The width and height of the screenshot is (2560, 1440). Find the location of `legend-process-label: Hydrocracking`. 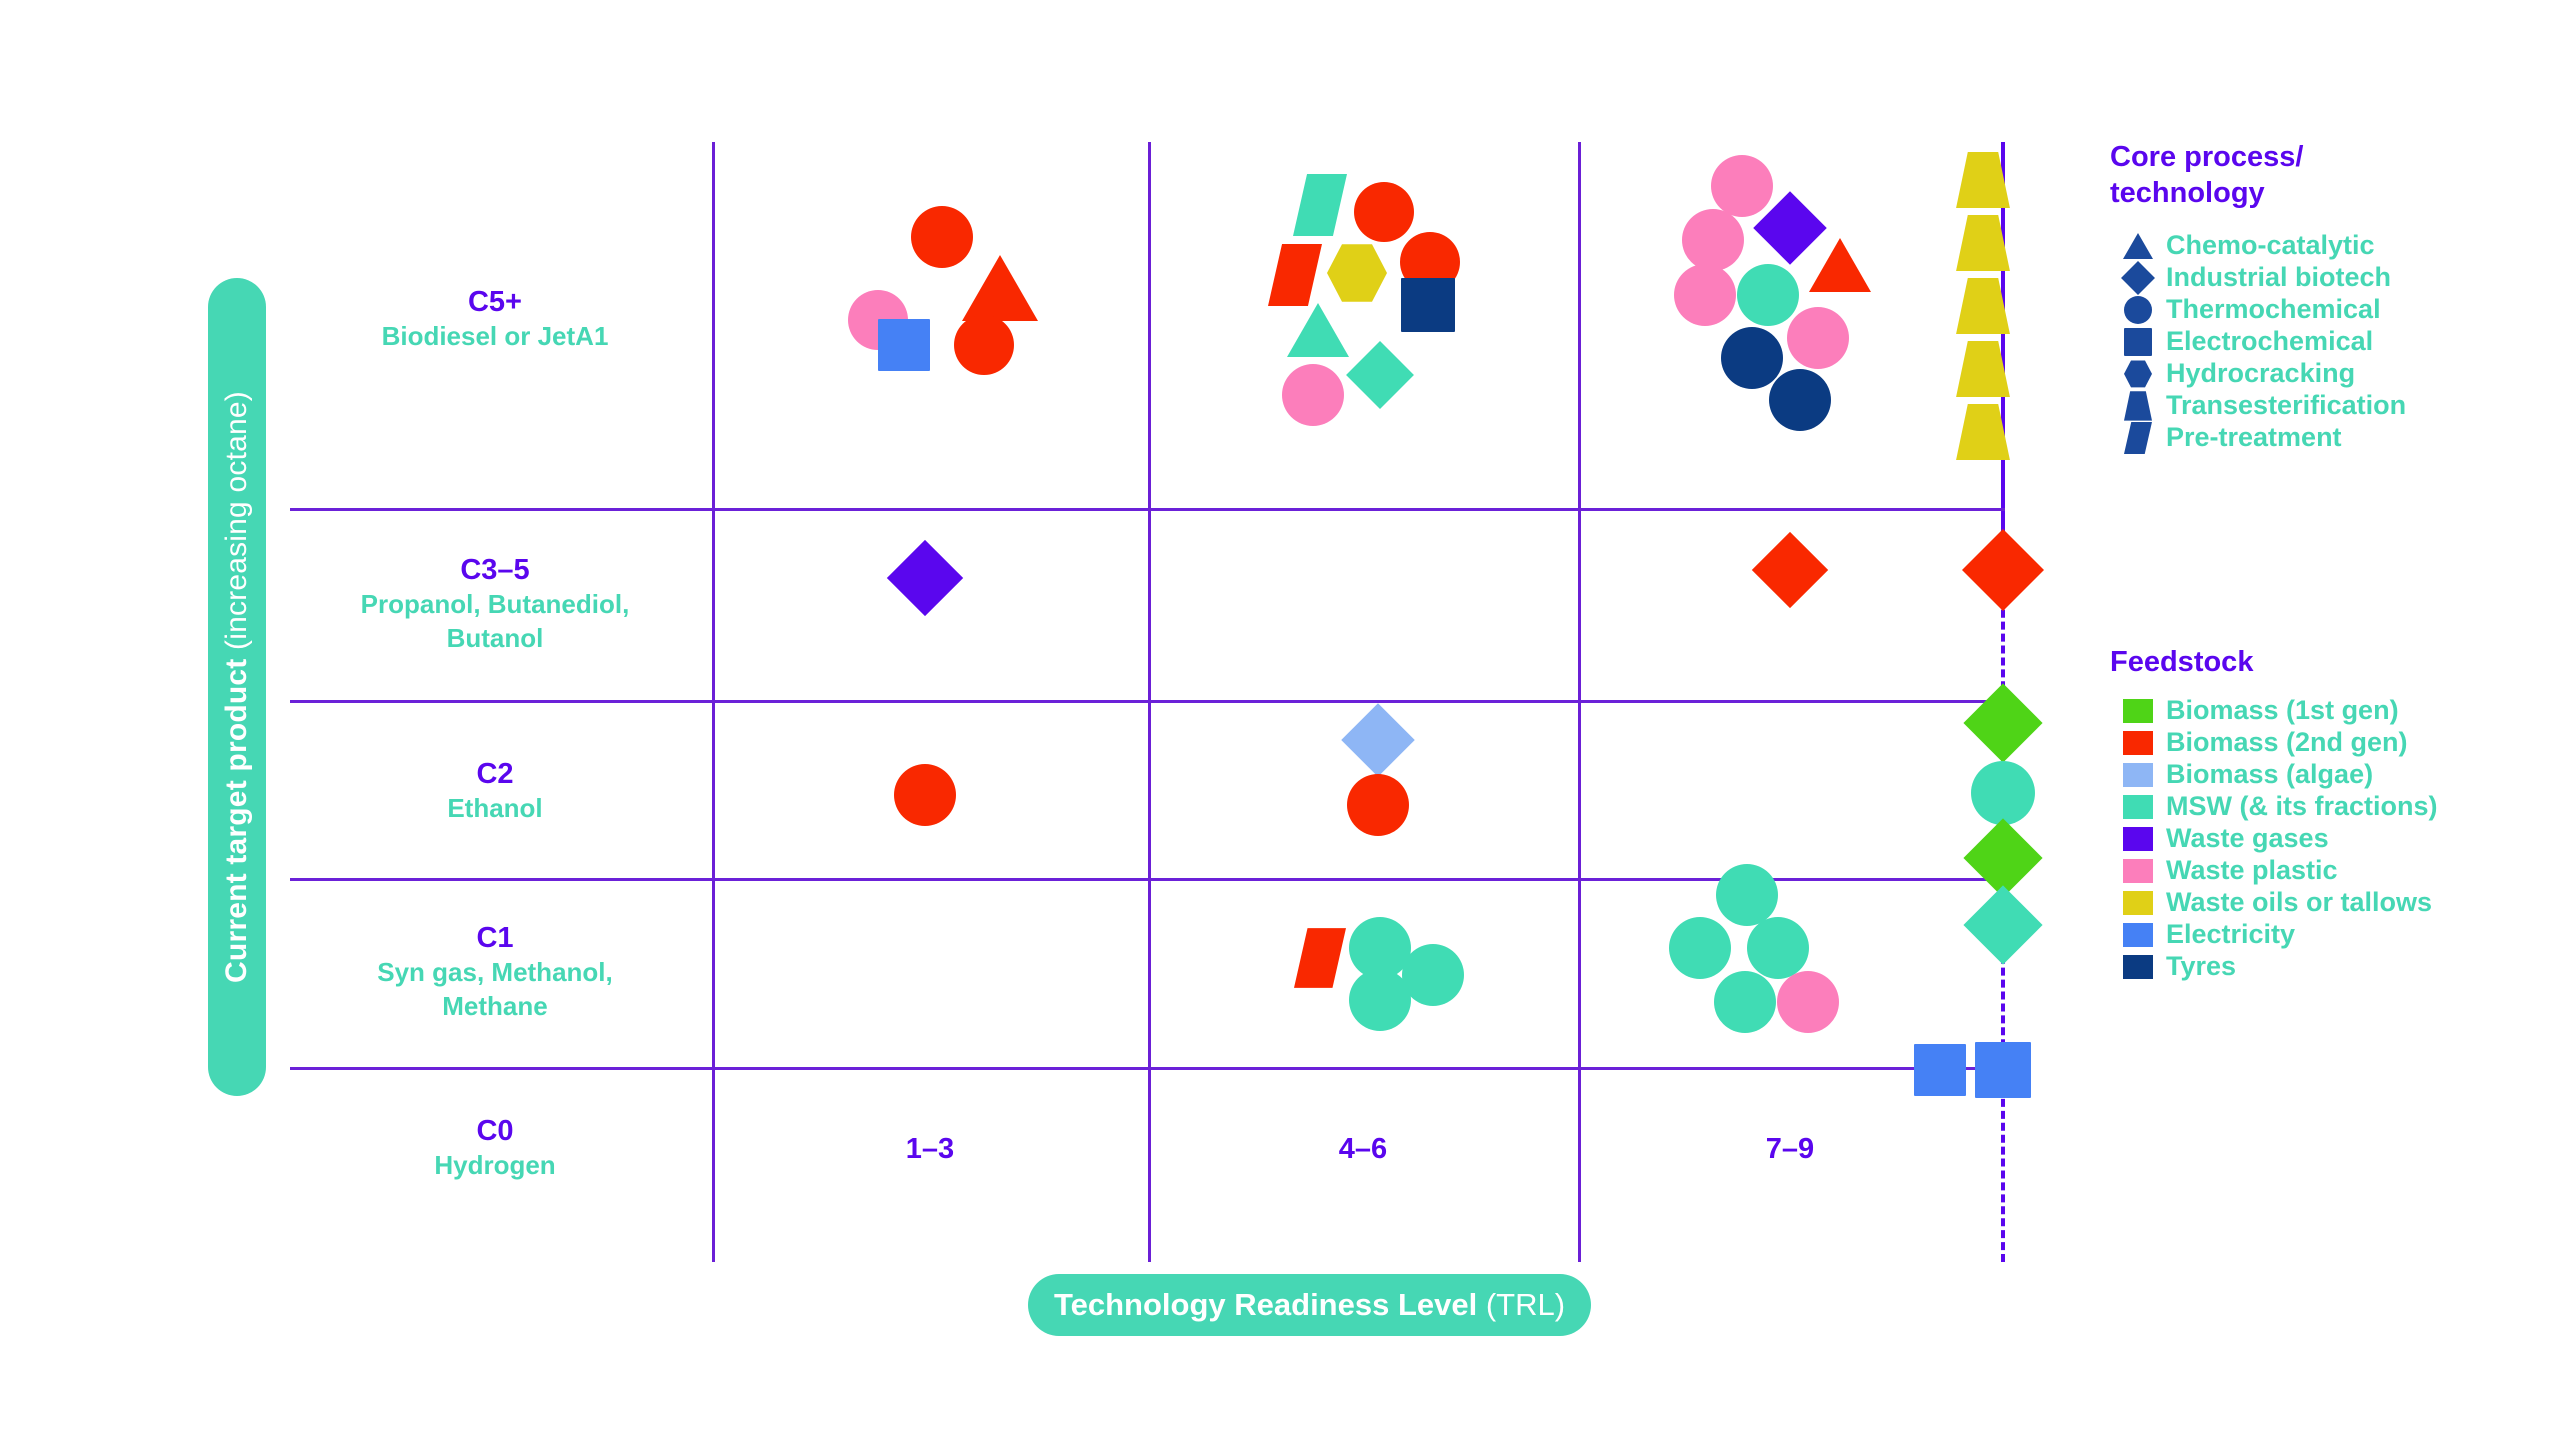

legend-process-label: Hydrocracking is located at coordinates (2261, 373).